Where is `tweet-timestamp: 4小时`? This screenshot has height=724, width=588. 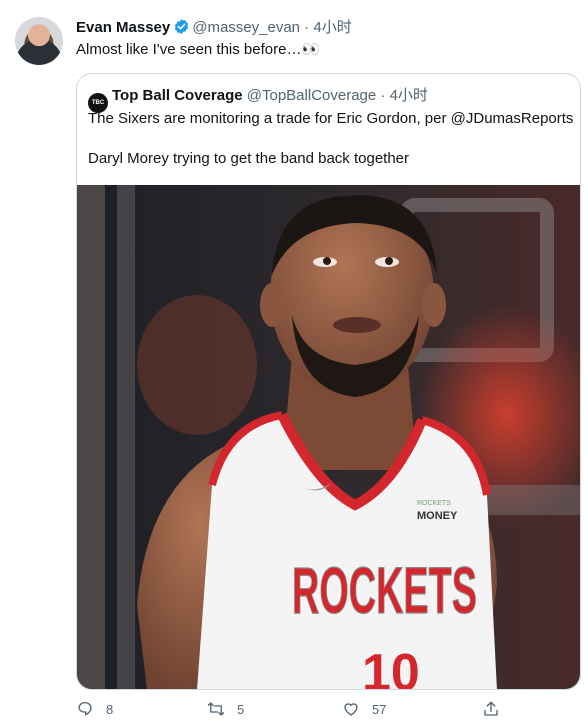 tweet-timestamp: 4小时 is located at coordinates (332, 27).